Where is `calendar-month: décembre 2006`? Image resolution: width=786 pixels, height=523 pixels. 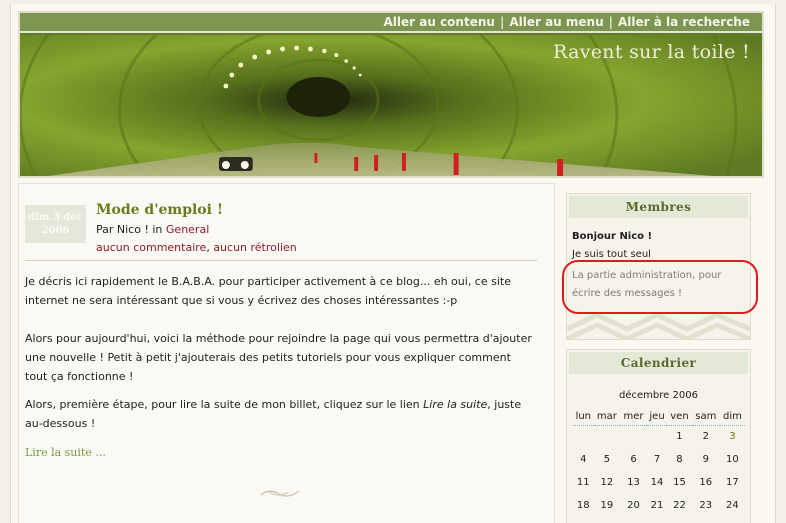 calendar-month: décembre 2006 is located at coordinates (658, 395).